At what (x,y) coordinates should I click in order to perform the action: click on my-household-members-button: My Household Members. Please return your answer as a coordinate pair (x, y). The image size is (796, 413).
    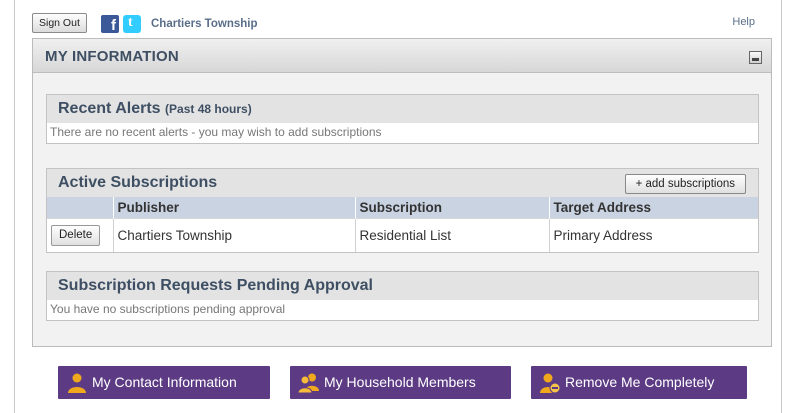
    Looking at the image, I should click on (400, 382).